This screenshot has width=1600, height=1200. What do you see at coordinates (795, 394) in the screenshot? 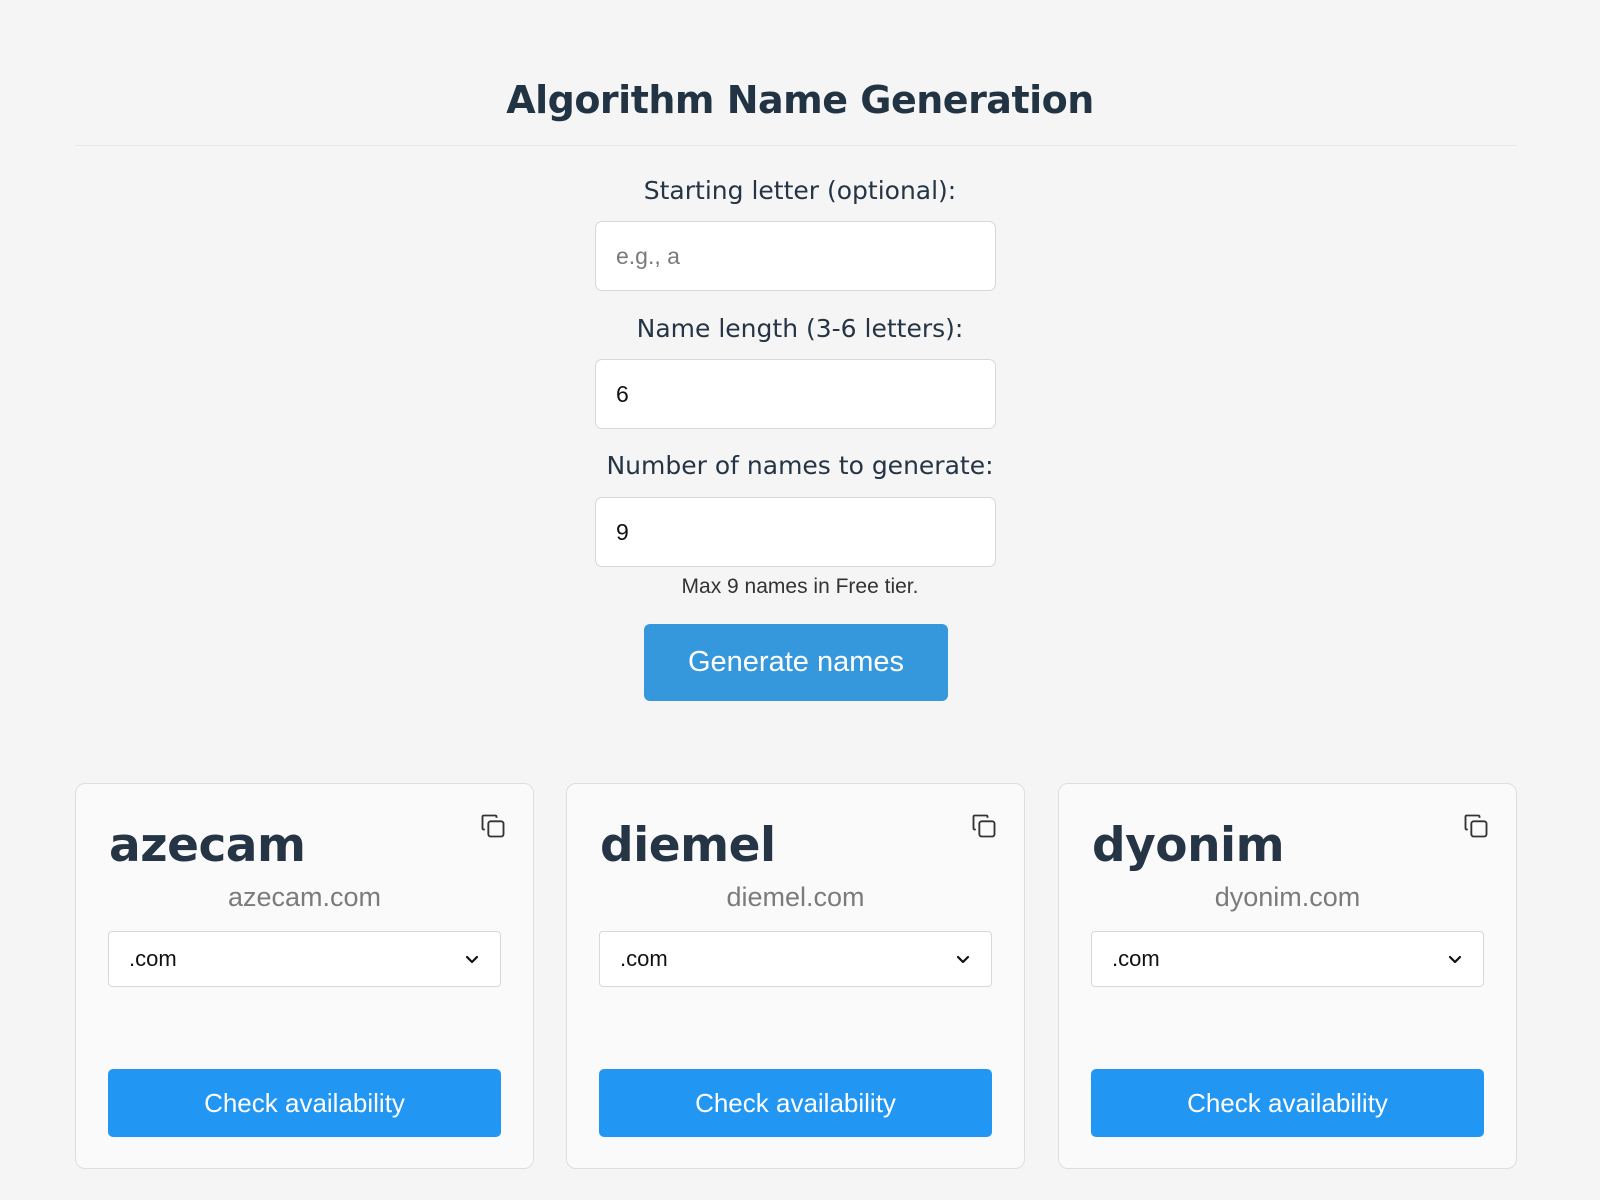
I see `name-length-input` at bounding box center [795, 394].